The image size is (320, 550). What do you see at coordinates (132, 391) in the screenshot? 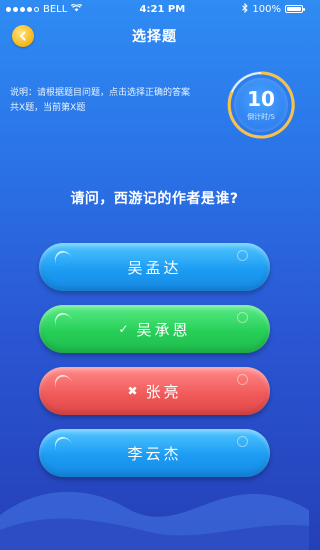
I see `cross-icon: ✖` at bounding box center [132, 391].